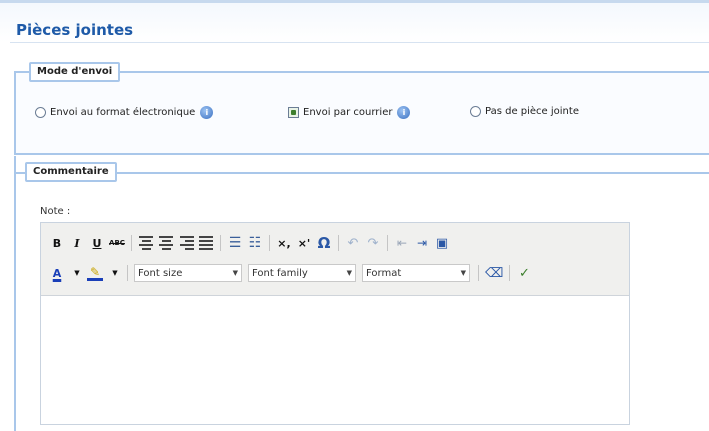  I want to click on strikethrough-button: ABC, so click(117, 243).